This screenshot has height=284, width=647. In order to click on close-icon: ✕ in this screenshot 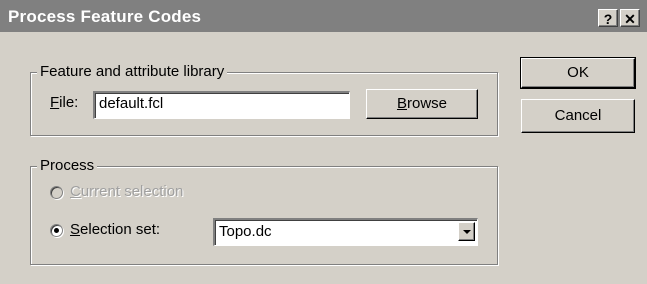, I will do `click(630, 19)`.